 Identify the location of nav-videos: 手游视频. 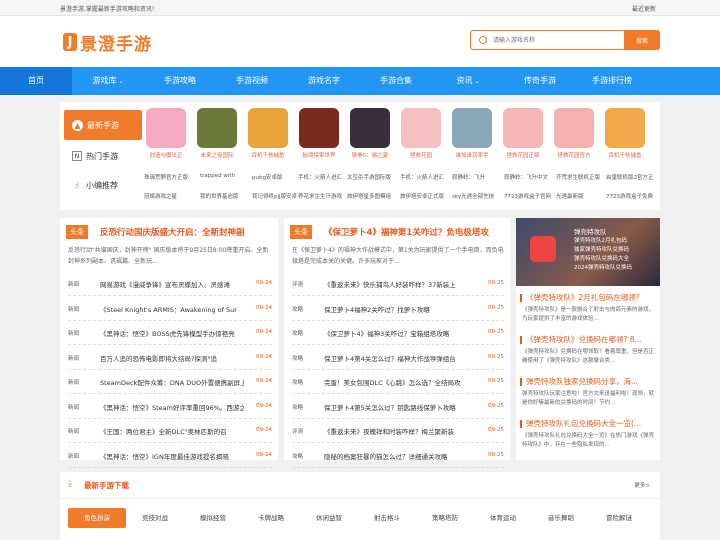
(252, 81).